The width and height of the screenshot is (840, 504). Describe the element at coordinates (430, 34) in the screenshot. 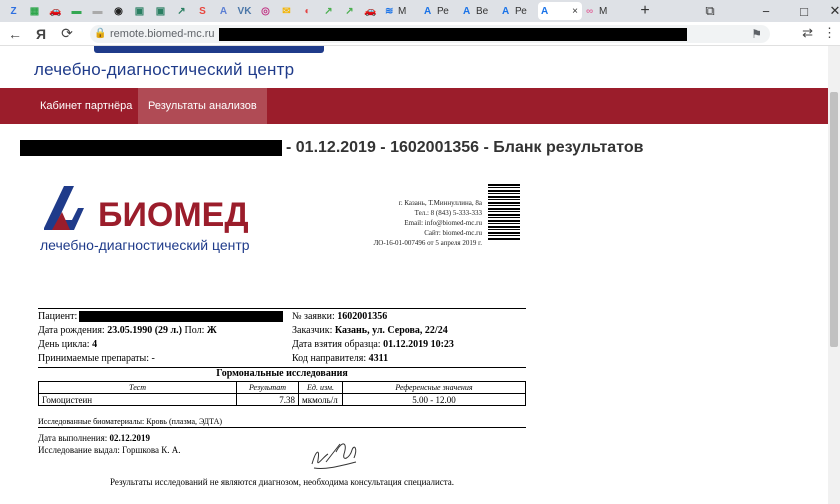

I see `address-bar: 🔒 remote.biomed-mc.ru ⚑` at that location.